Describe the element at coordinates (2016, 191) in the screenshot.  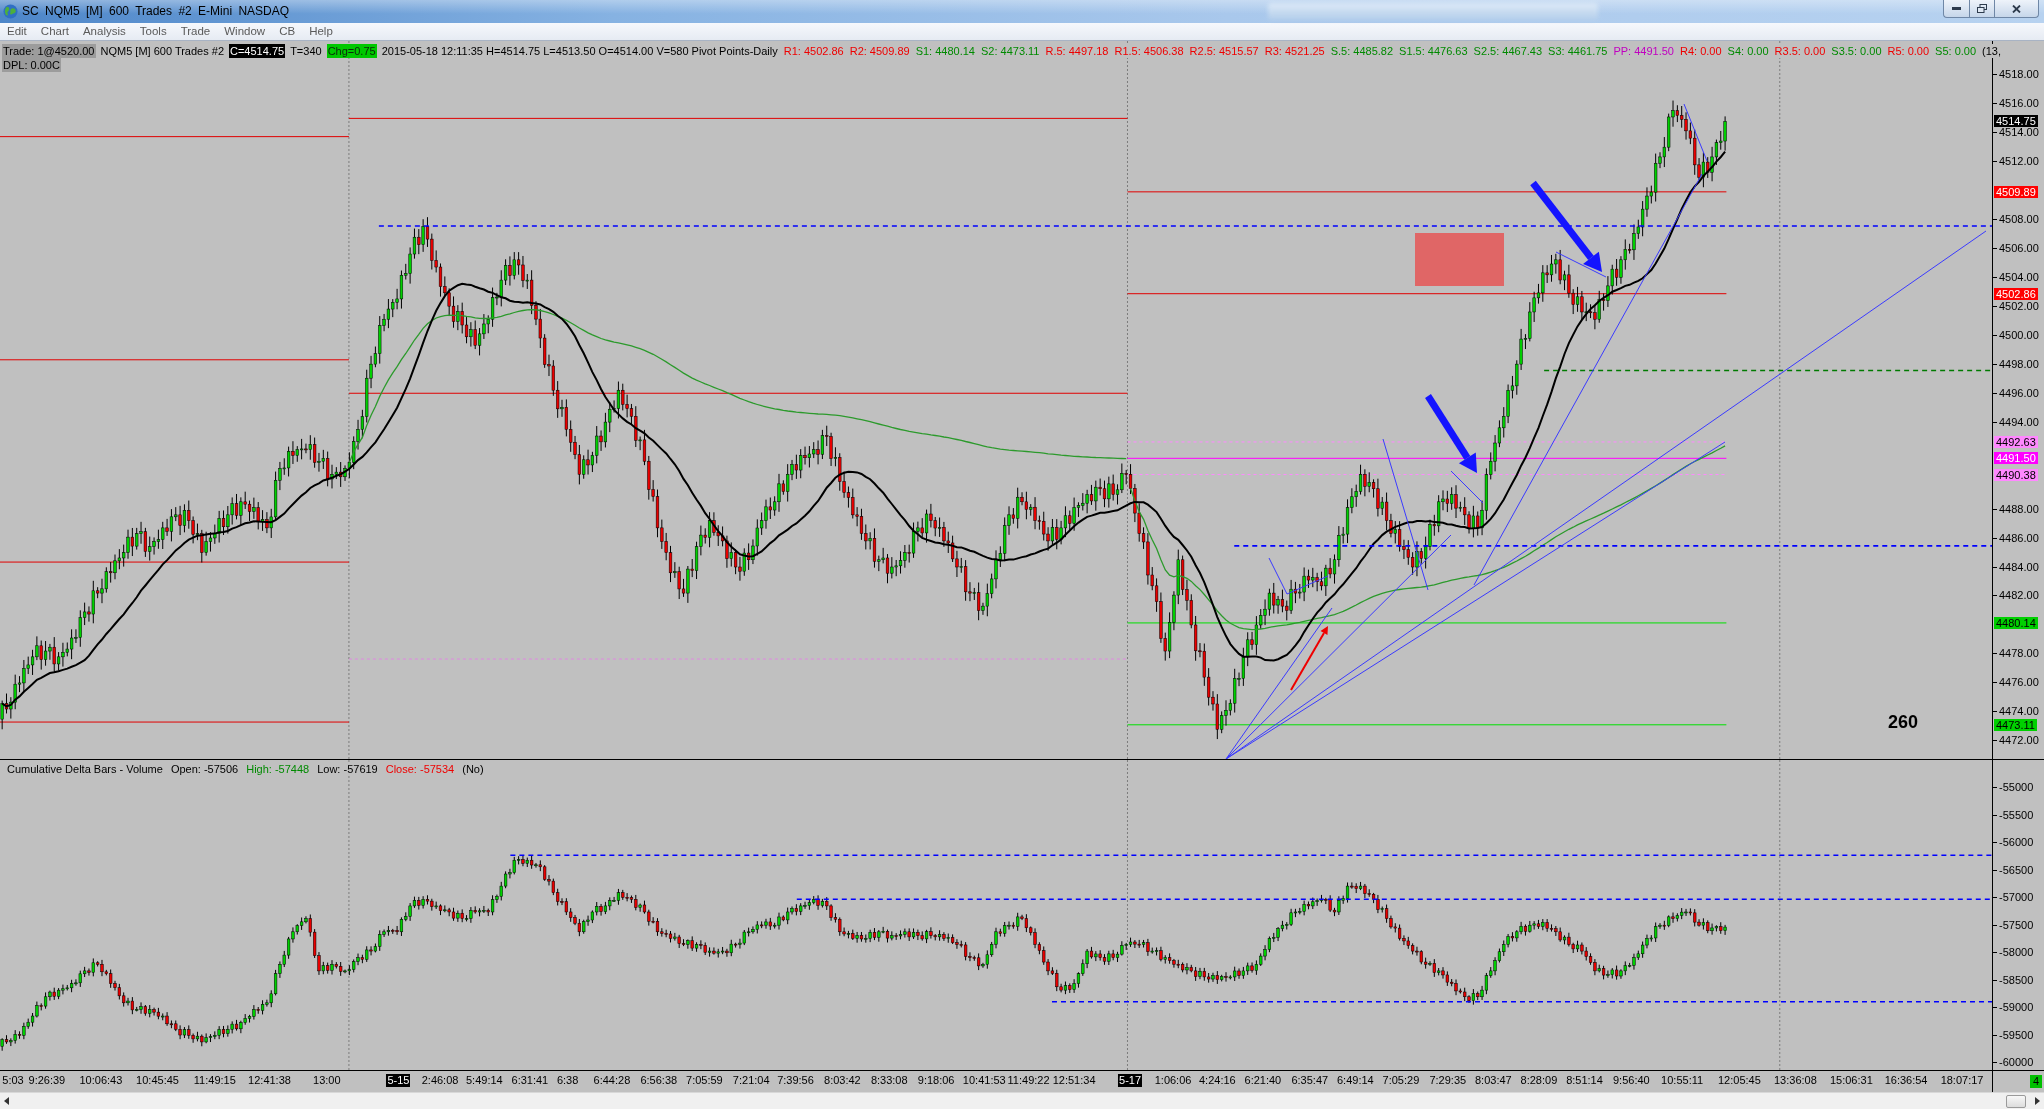
I see `price-tag: 4509.89` at that location.